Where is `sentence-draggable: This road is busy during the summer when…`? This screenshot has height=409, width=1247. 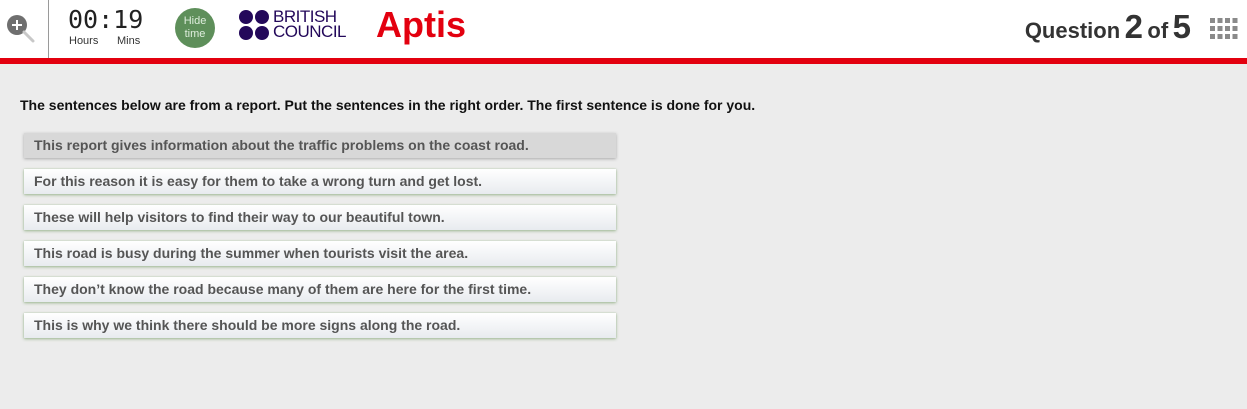
sentence-draggable: This road is busy during the summer when… is located at coordinates (320, 253).